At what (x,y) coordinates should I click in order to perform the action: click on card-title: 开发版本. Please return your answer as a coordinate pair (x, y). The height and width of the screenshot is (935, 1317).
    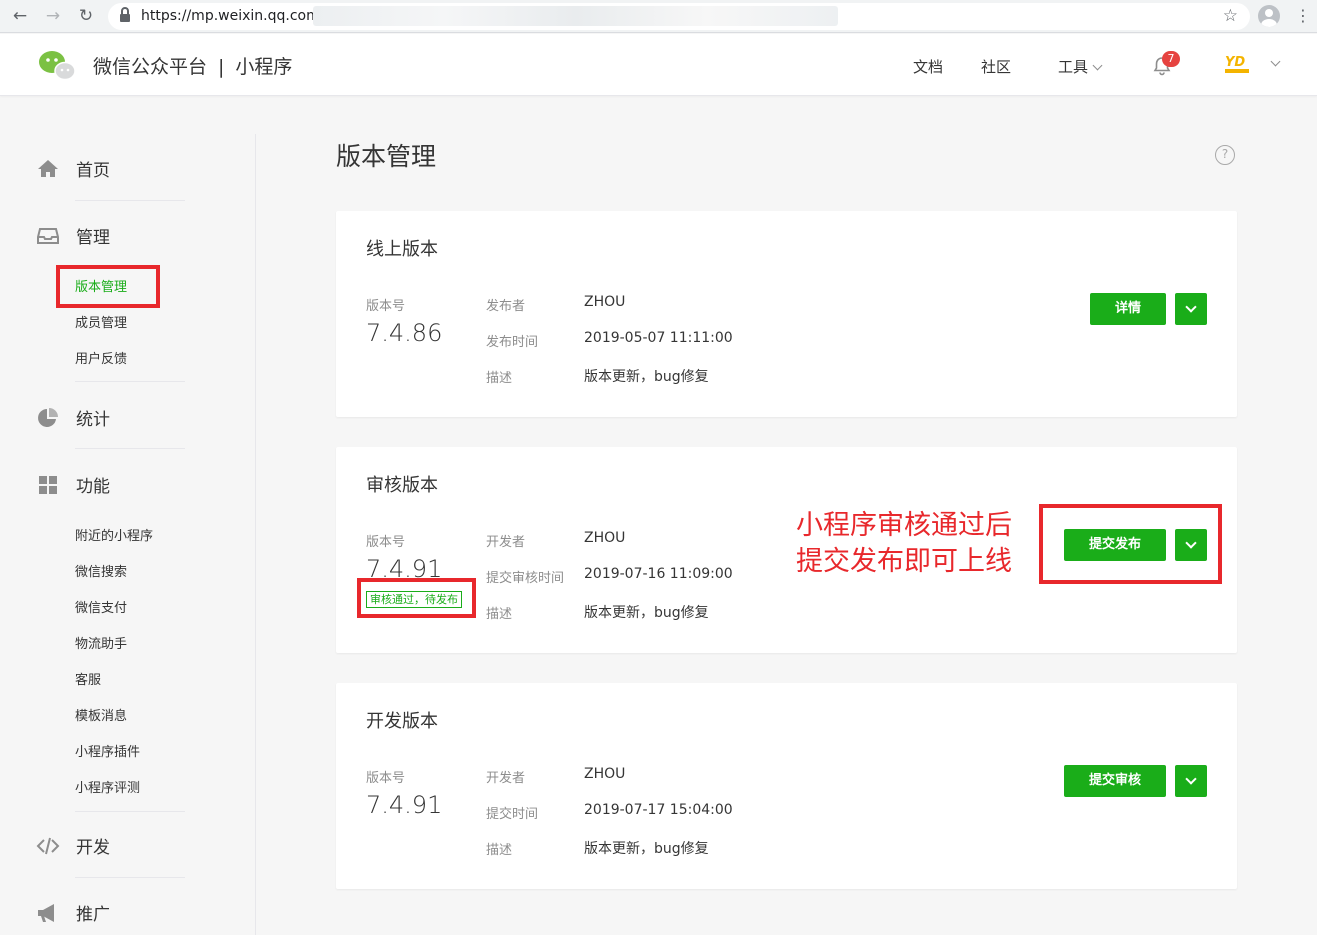
    Looking at the image, I should click on (402, 721).